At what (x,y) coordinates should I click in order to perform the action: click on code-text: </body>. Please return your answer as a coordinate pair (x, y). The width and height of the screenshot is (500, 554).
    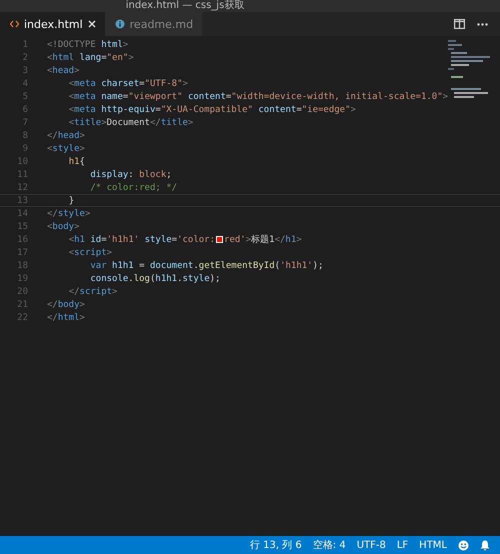
    Looking at the image, I should click on (66, 305).